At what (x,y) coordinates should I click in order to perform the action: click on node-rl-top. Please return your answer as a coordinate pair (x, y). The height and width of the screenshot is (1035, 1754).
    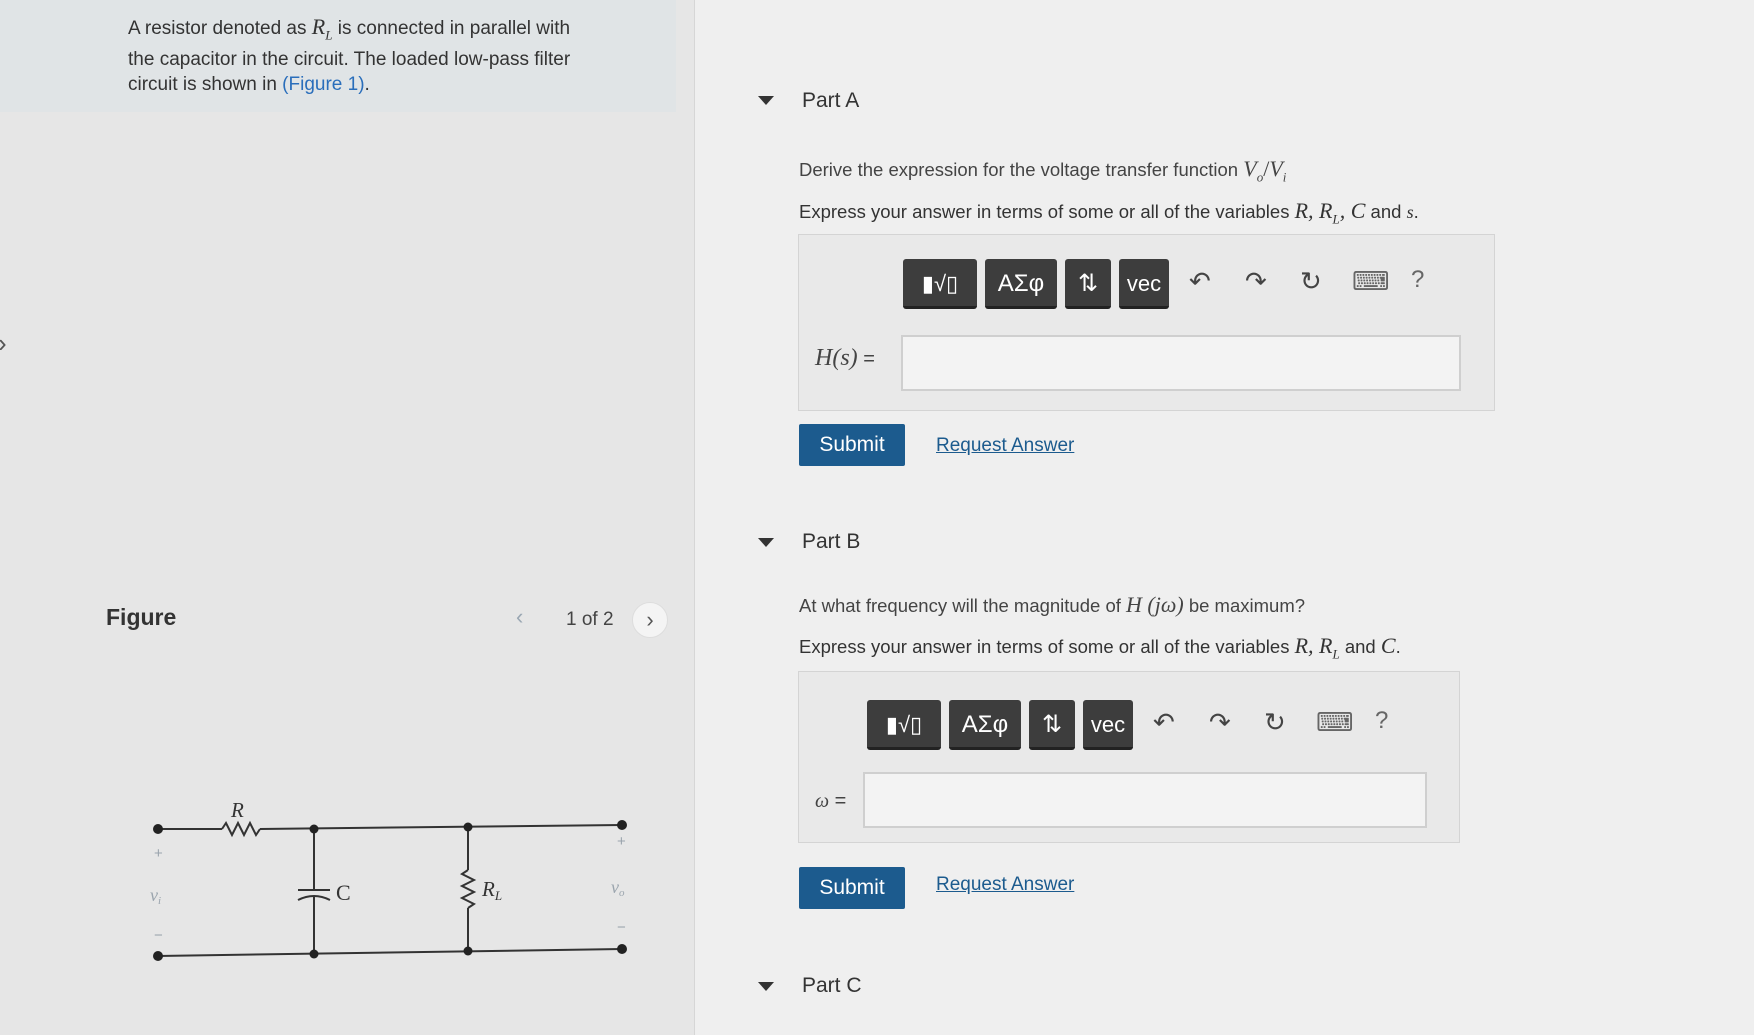
    Looking at the image, I should click on (468, 827).